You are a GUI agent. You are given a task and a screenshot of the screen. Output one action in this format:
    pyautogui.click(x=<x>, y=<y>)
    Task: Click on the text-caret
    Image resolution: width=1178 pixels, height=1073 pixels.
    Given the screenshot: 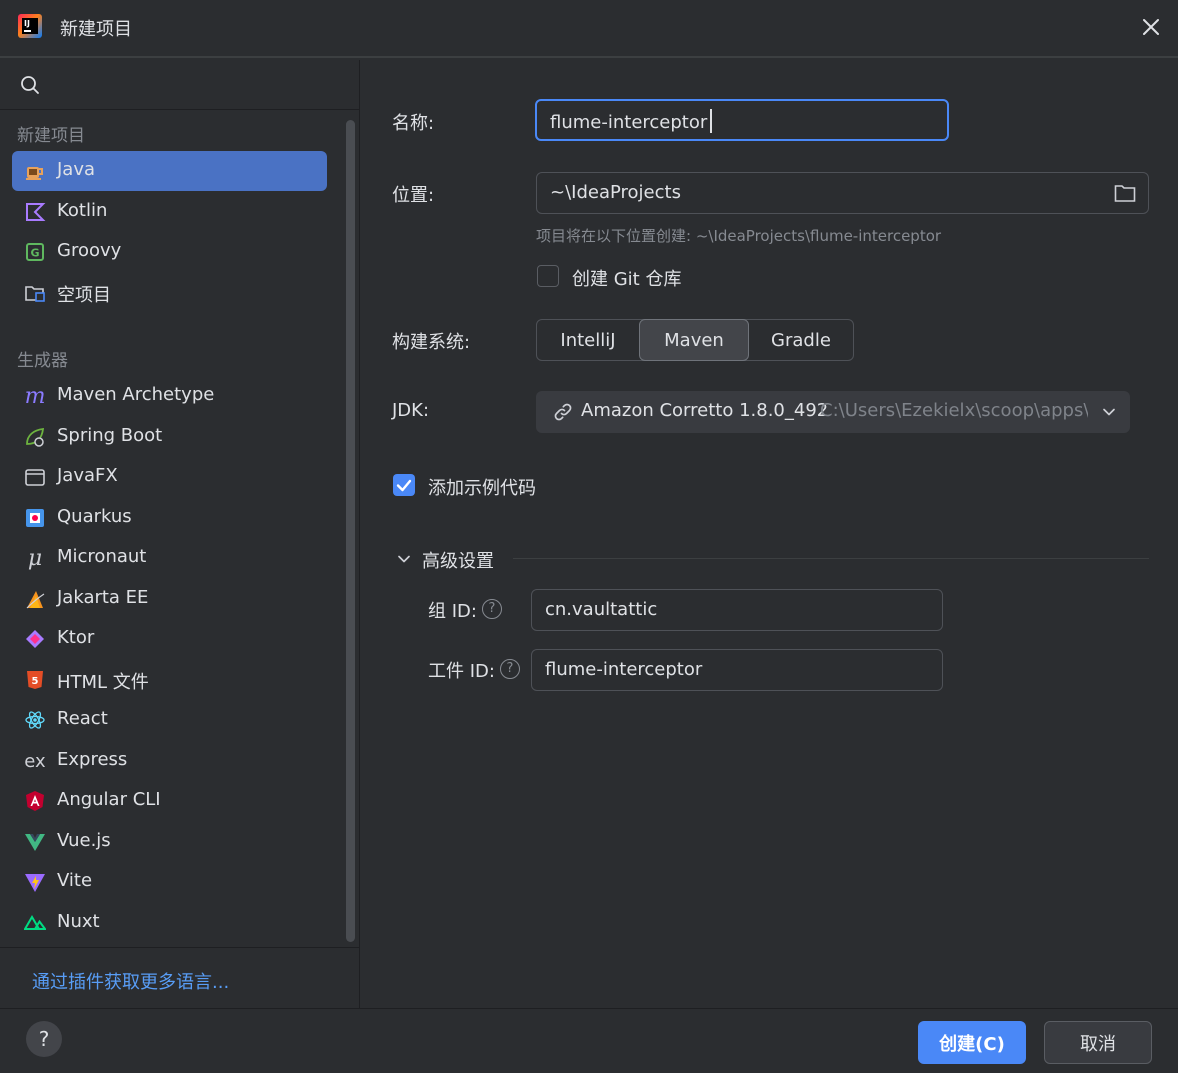 What is the action you would take?
    pyautogui.click(x=711, y=121)
    